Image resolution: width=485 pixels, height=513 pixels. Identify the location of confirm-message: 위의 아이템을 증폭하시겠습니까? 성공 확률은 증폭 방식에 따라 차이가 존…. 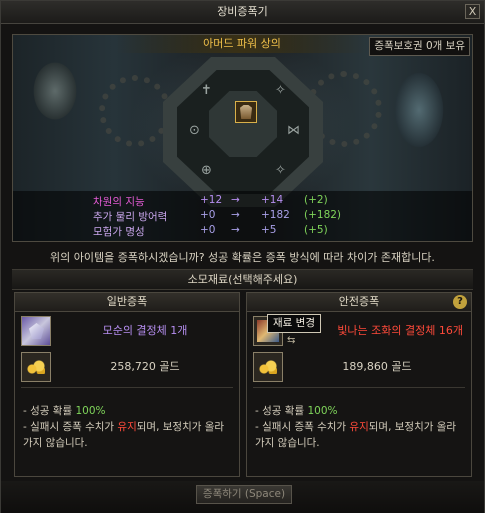
(242, 257).